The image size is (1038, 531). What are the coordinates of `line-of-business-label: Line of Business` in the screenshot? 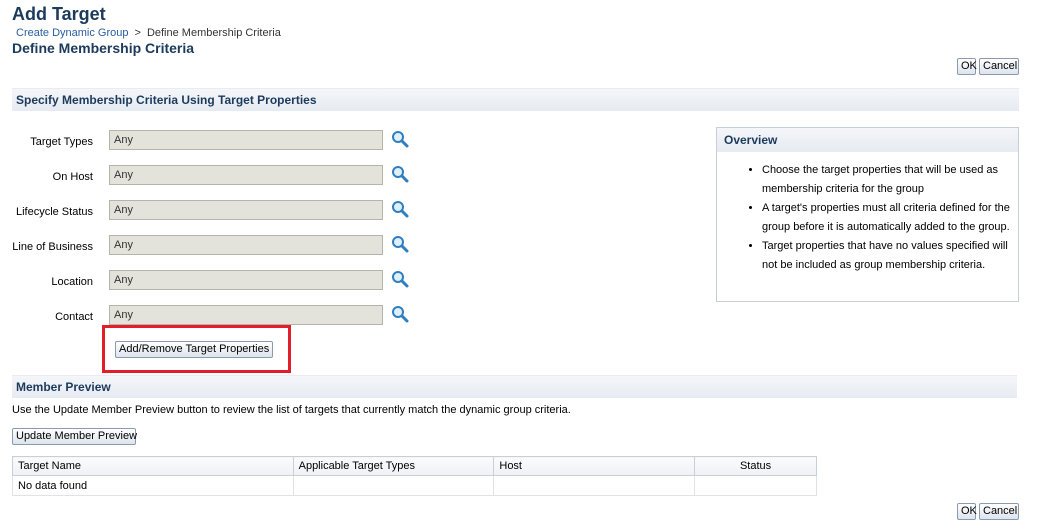 It's located at (52, 247).